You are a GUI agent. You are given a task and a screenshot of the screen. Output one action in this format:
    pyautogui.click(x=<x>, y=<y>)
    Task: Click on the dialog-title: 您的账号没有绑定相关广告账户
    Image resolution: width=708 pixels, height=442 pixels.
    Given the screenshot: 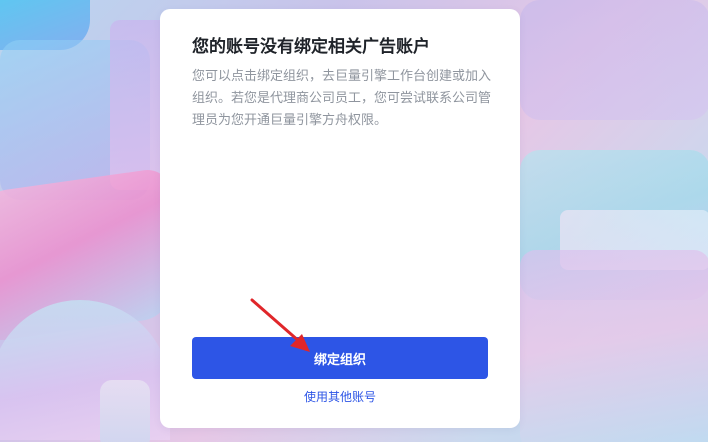 What is the action you would take?
    pyautogui.click(x=311, y=47)
    